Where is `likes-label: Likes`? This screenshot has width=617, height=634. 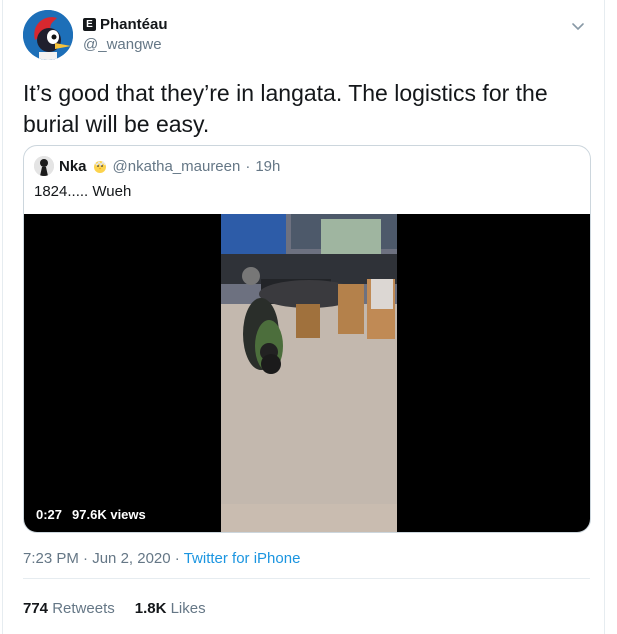
likes-label: Likes is located at coordinates (188, 608).